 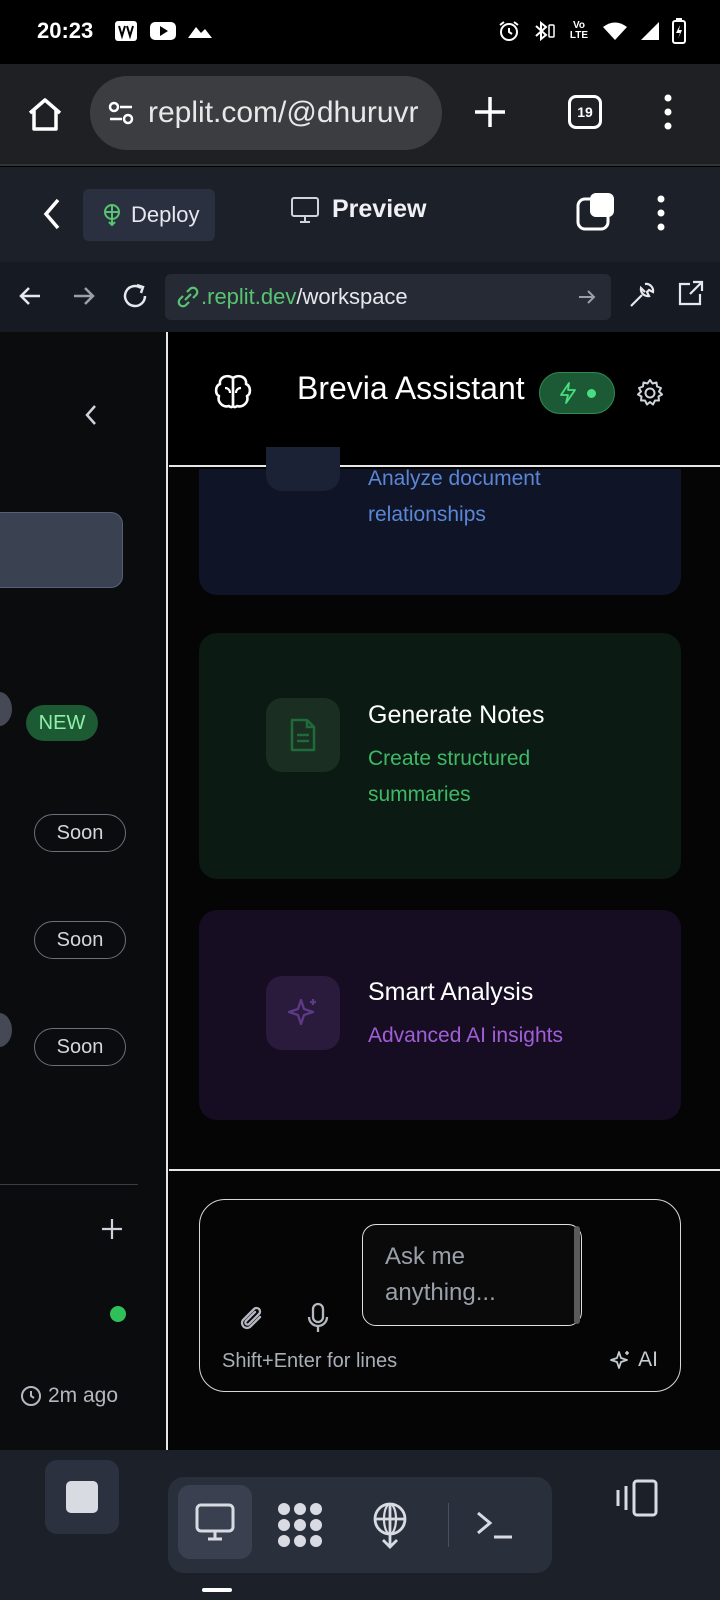 I want to click on online-status-dot, so click(x=118, y=1314).